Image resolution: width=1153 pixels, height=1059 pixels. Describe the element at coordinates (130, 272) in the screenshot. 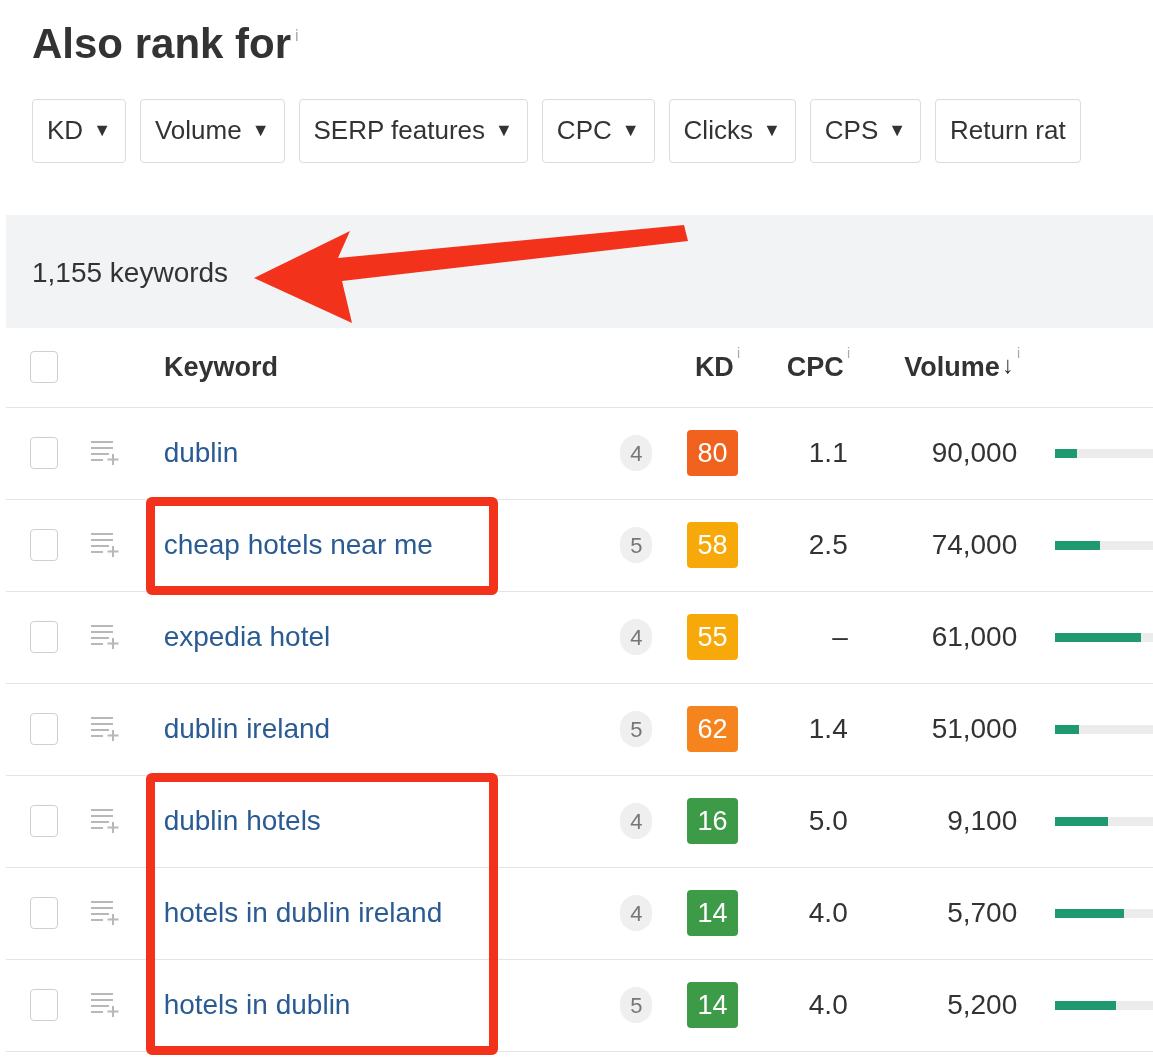

I see `keyword-count: 1,155 keywords` at that location.